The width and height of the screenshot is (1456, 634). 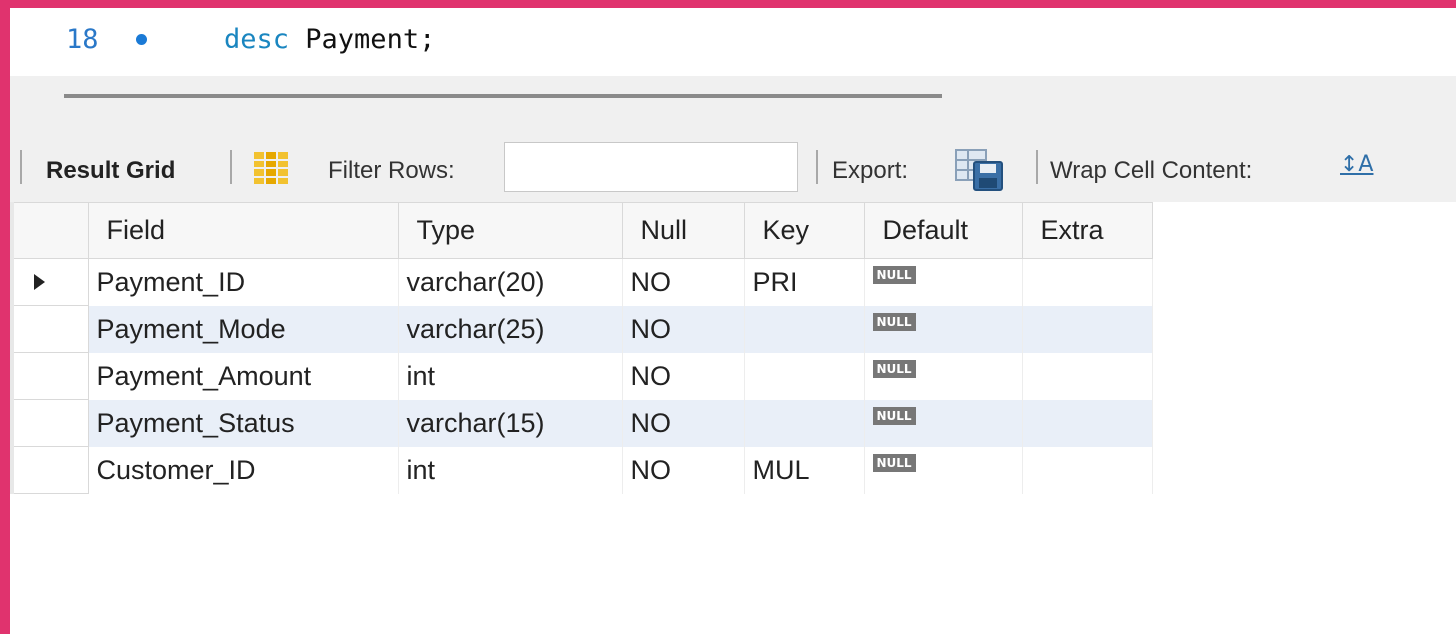 I want to click on column-header: Key, so click(x=804, y=230).